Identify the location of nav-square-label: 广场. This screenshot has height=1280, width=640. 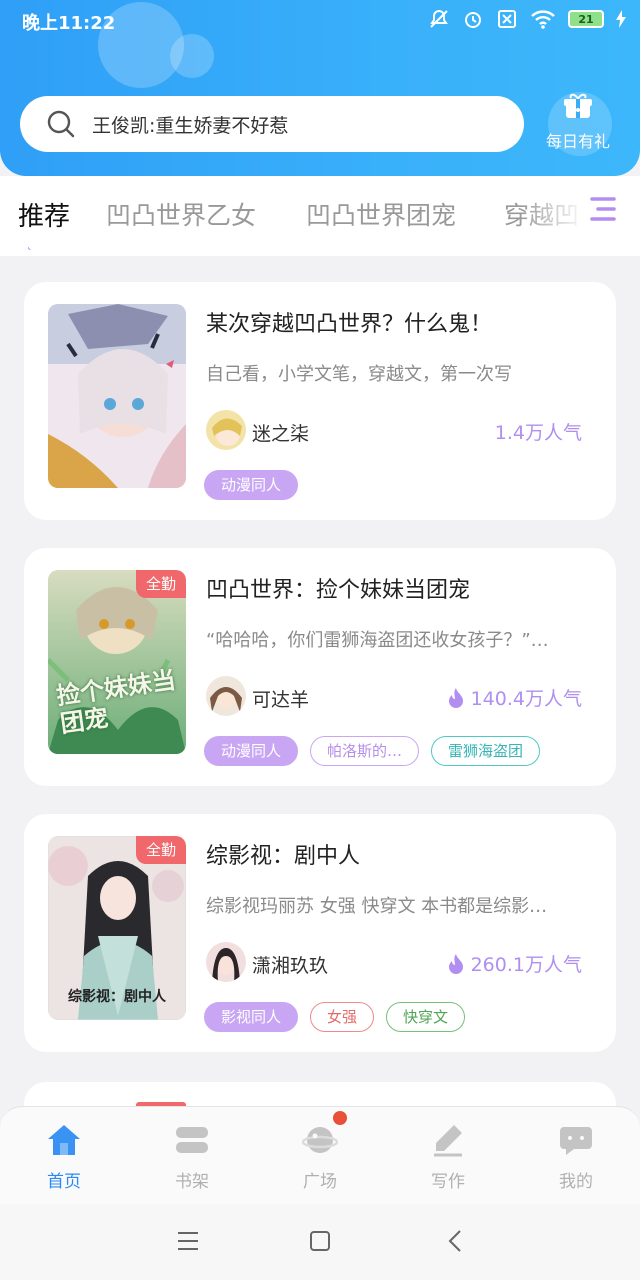
(320, 1182).